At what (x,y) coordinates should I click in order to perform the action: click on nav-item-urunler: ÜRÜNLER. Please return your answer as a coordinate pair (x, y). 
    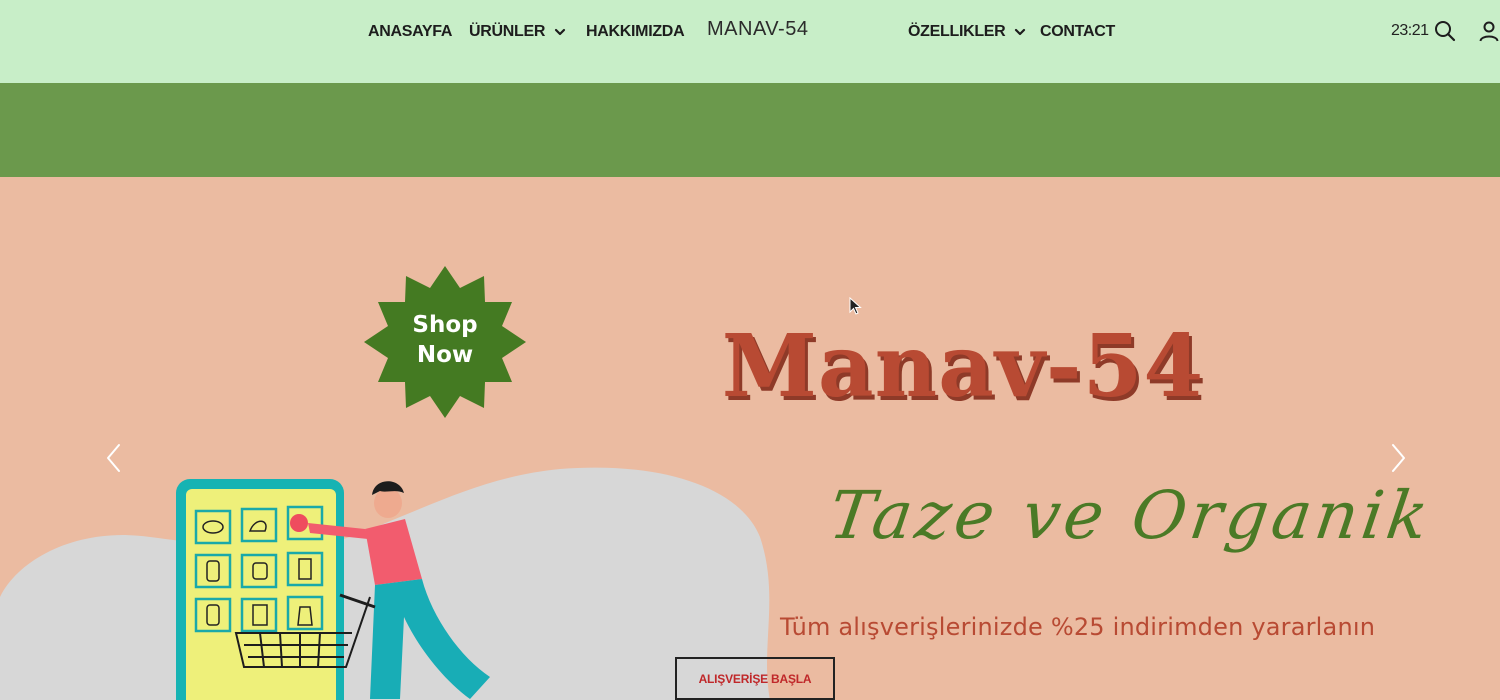
    Looking at the image, I should click on (518, 32).